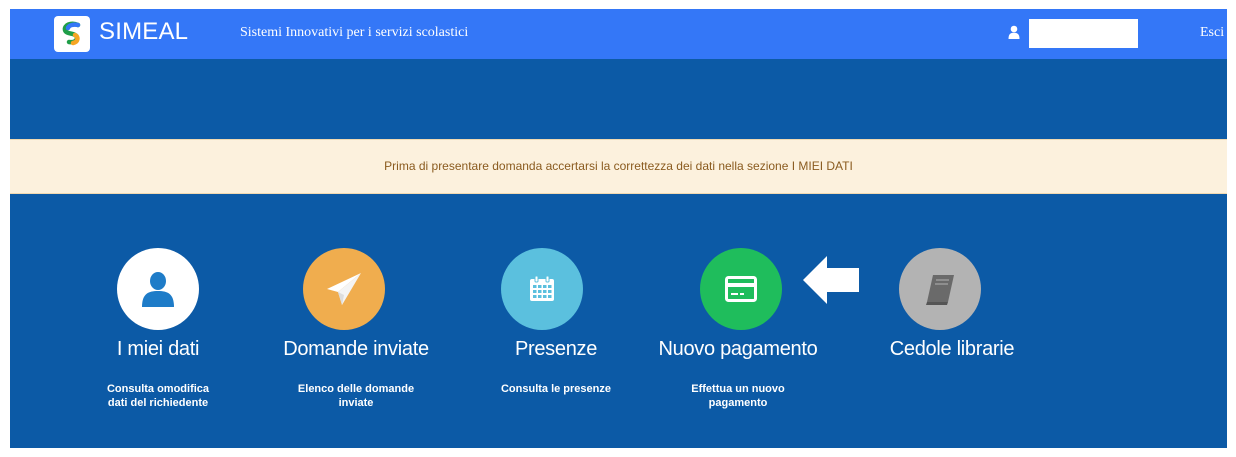 The height and width of the screenshot is (457, 1236). I want to click on book-icon, so click(940, 290).